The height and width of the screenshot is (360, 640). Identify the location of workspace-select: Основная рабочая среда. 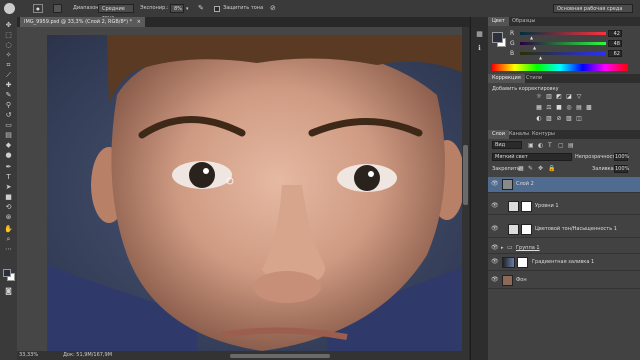
(593, 8).